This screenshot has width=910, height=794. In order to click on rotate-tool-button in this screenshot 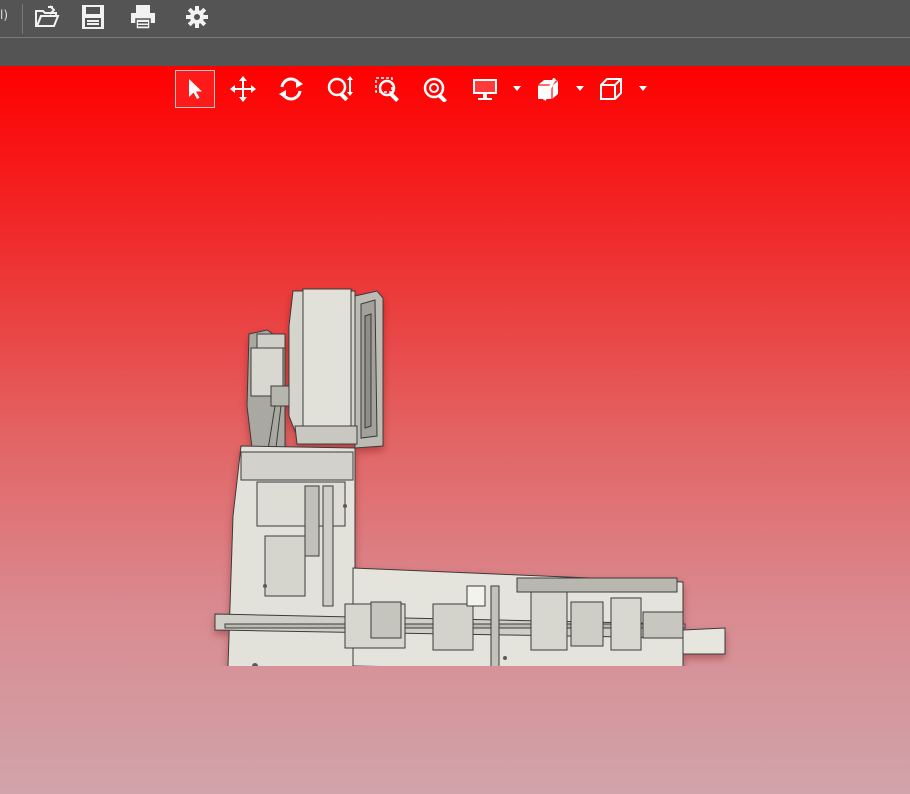, I will do `click(291, 89)`.